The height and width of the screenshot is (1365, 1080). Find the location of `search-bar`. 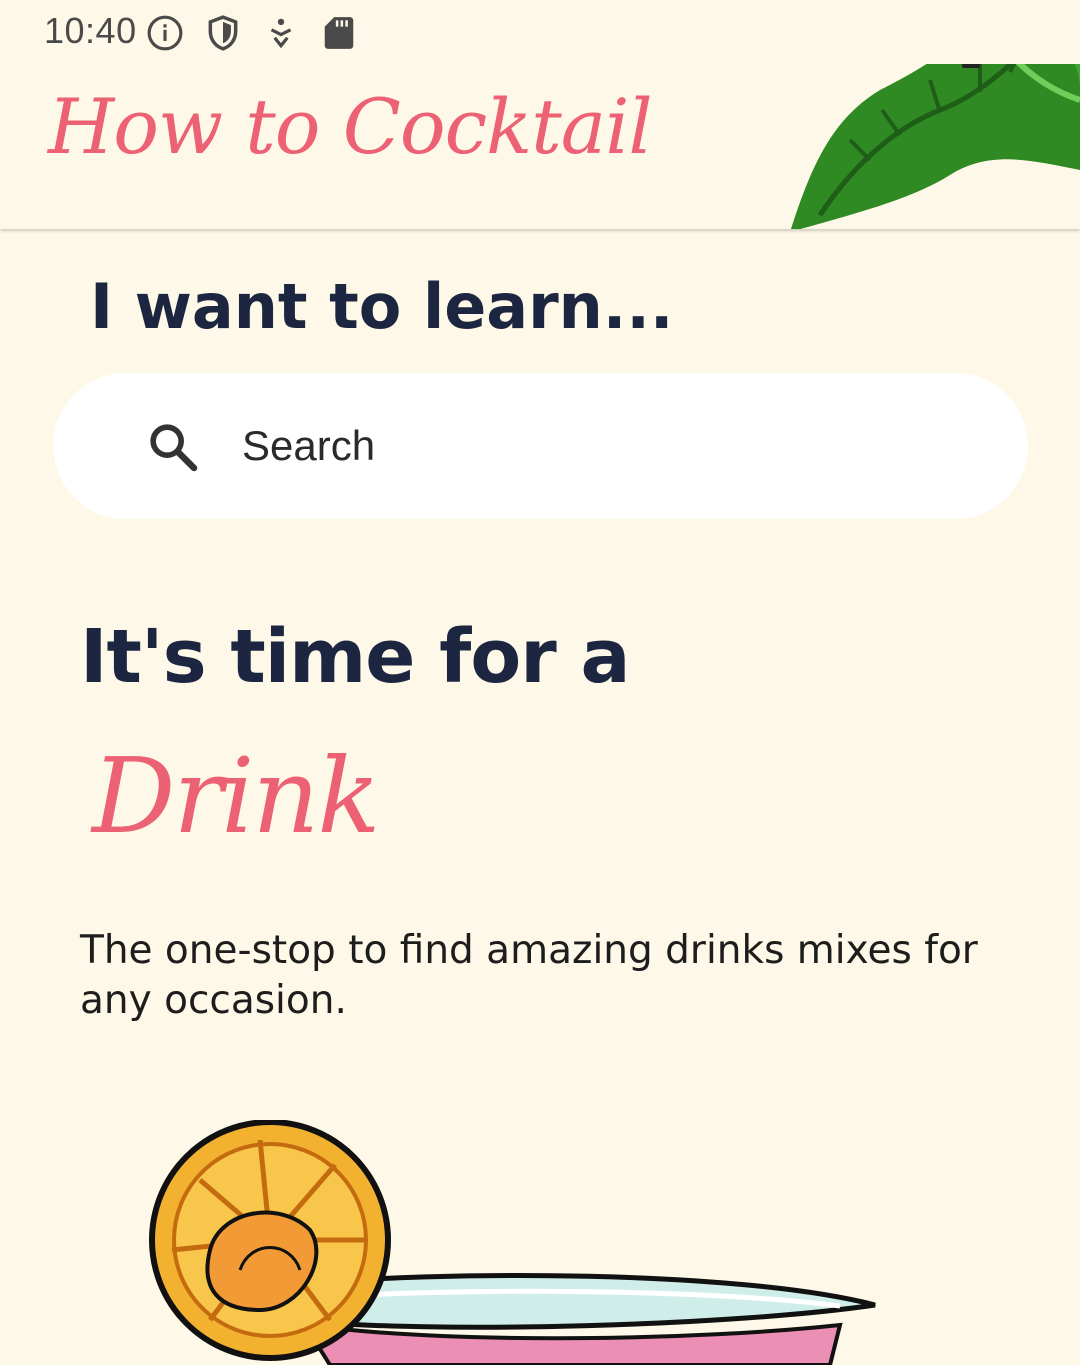

search-bar is located at coordinates (540, 446).